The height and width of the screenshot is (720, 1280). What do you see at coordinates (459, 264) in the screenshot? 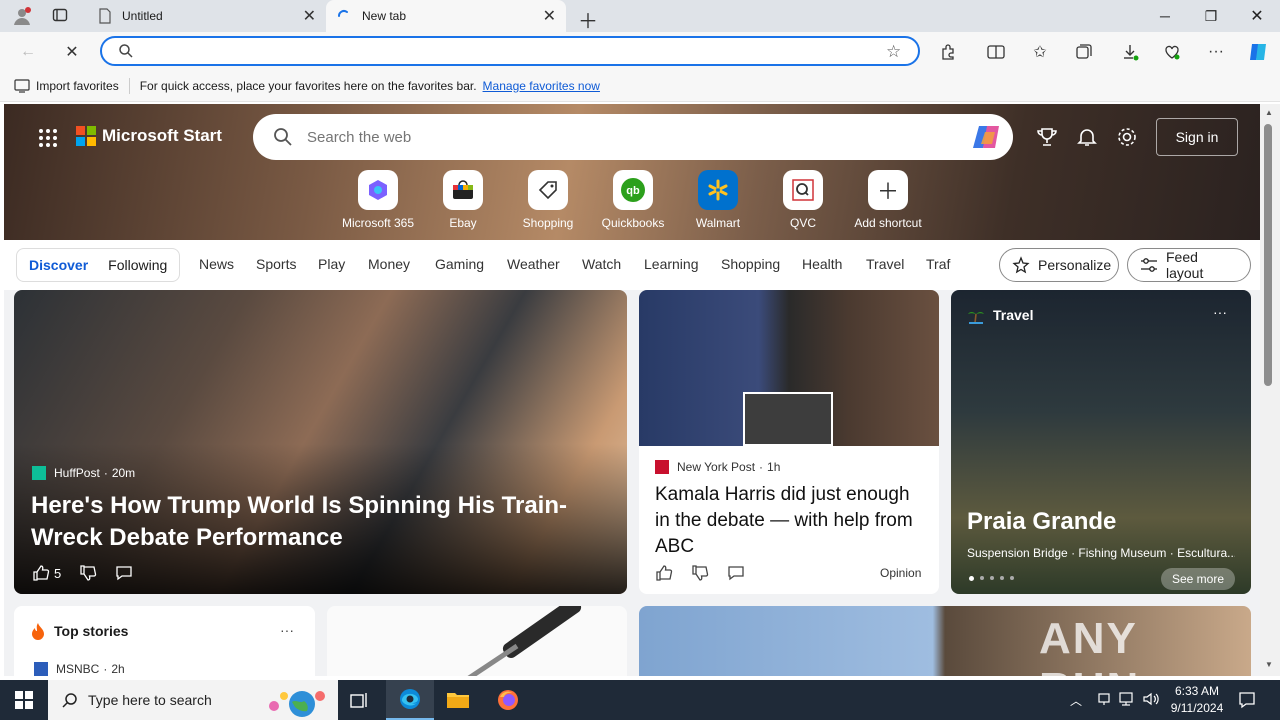
I see `nav-gaming: Gaming` at bounding box center [459, 264].